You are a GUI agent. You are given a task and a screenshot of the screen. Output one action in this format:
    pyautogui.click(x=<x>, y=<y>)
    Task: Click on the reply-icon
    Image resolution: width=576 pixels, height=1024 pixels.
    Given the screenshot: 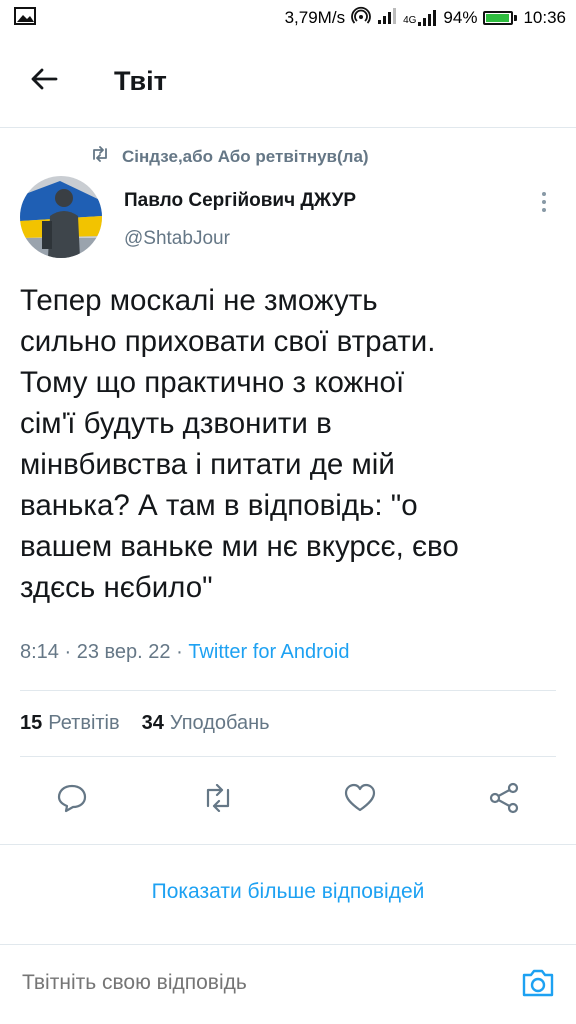 What is the action you would take?
    pyautogui.click(x=72, y=800)
    